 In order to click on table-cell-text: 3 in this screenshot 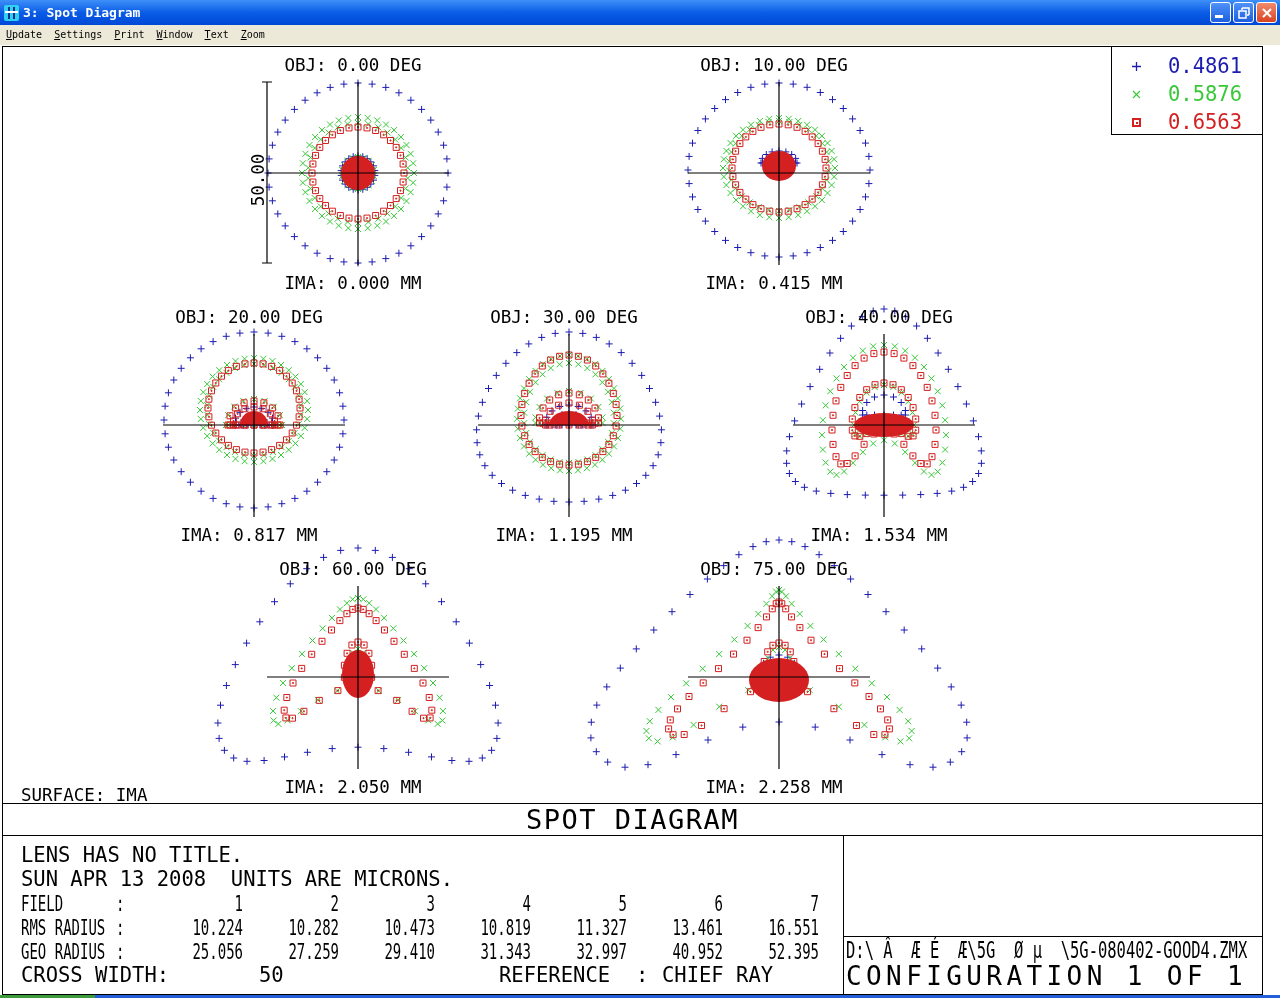, I will do `click(430, 903)`.